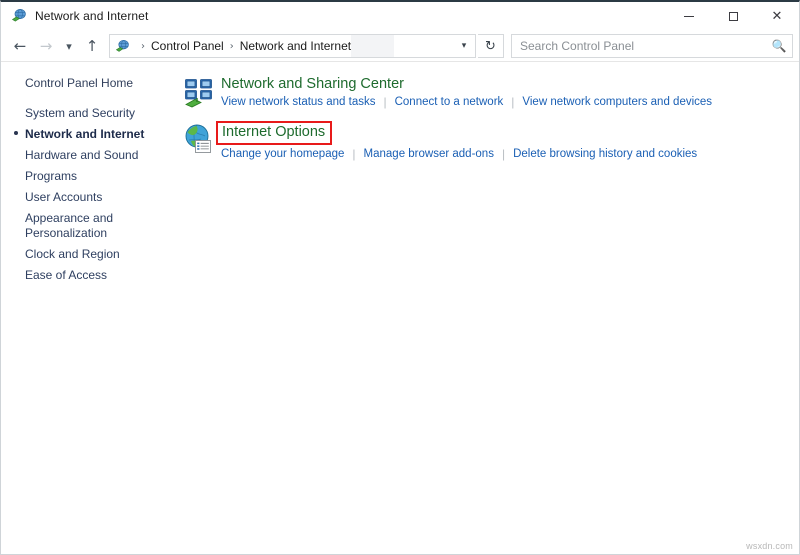  I want to click on back-arrow-icon: ←, so click(20, 46).